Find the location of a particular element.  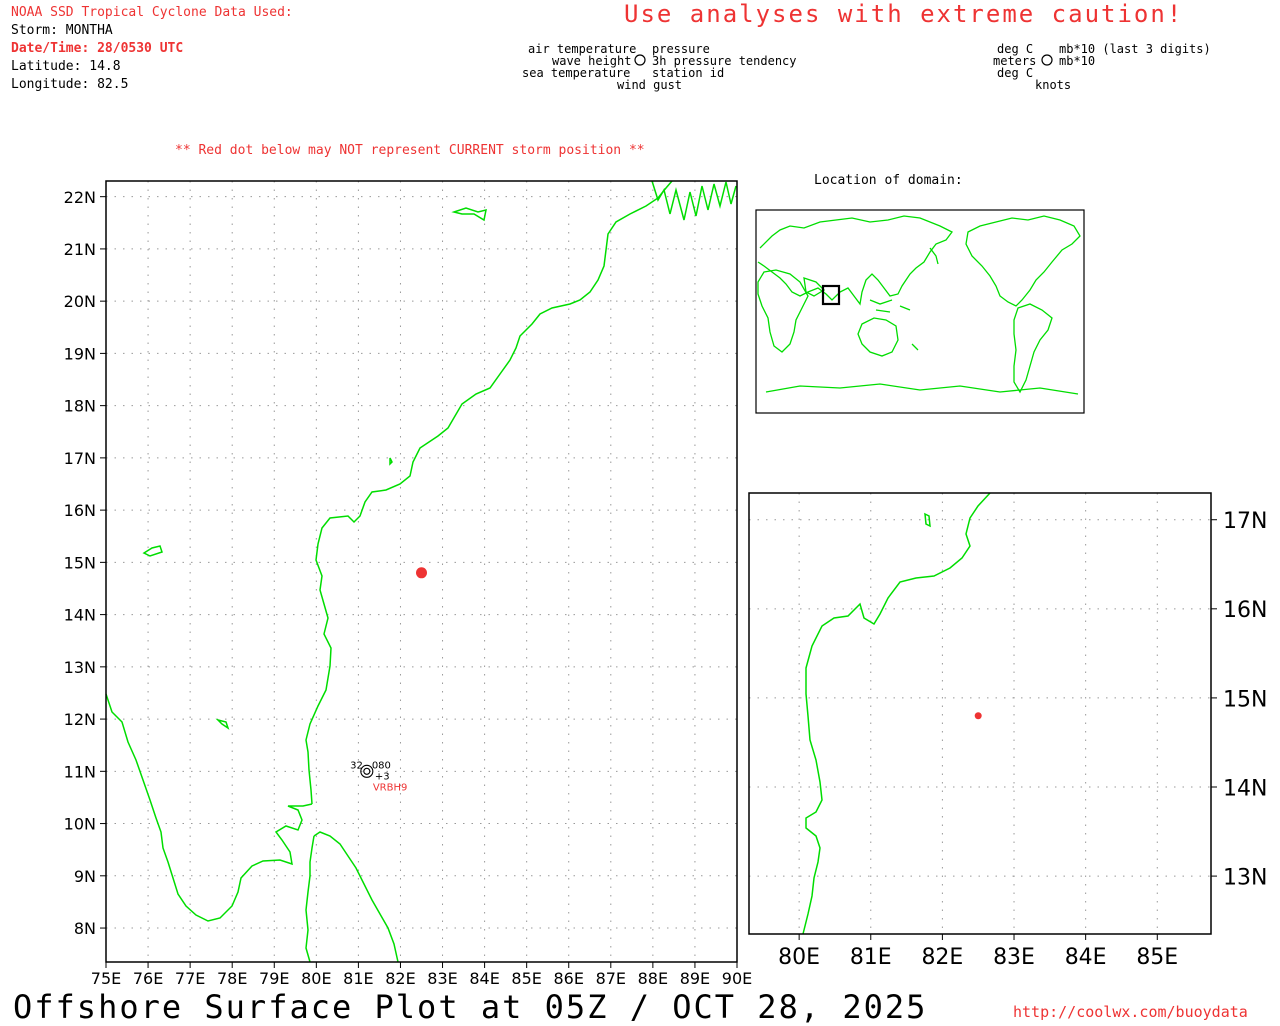

world-africa is located at coordinates (783, 311).